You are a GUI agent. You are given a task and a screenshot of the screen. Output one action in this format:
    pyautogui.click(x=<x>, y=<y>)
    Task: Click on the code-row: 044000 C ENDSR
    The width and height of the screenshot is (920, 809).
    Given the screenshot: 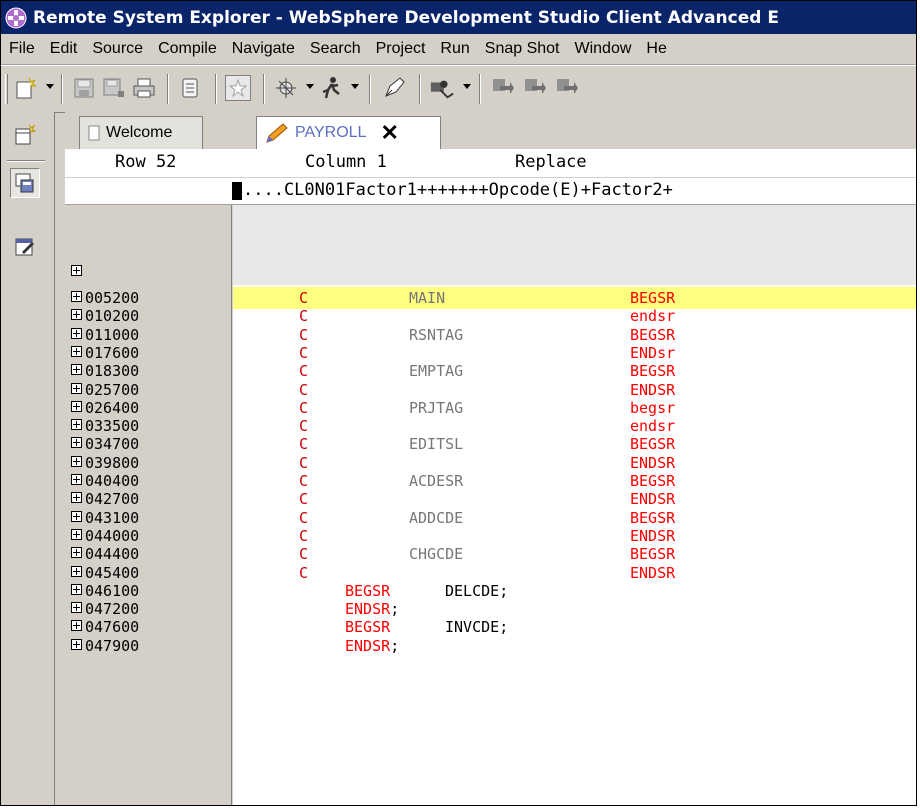 What is the action you would take?
    pyautogui.click(x=490, y=535)
    